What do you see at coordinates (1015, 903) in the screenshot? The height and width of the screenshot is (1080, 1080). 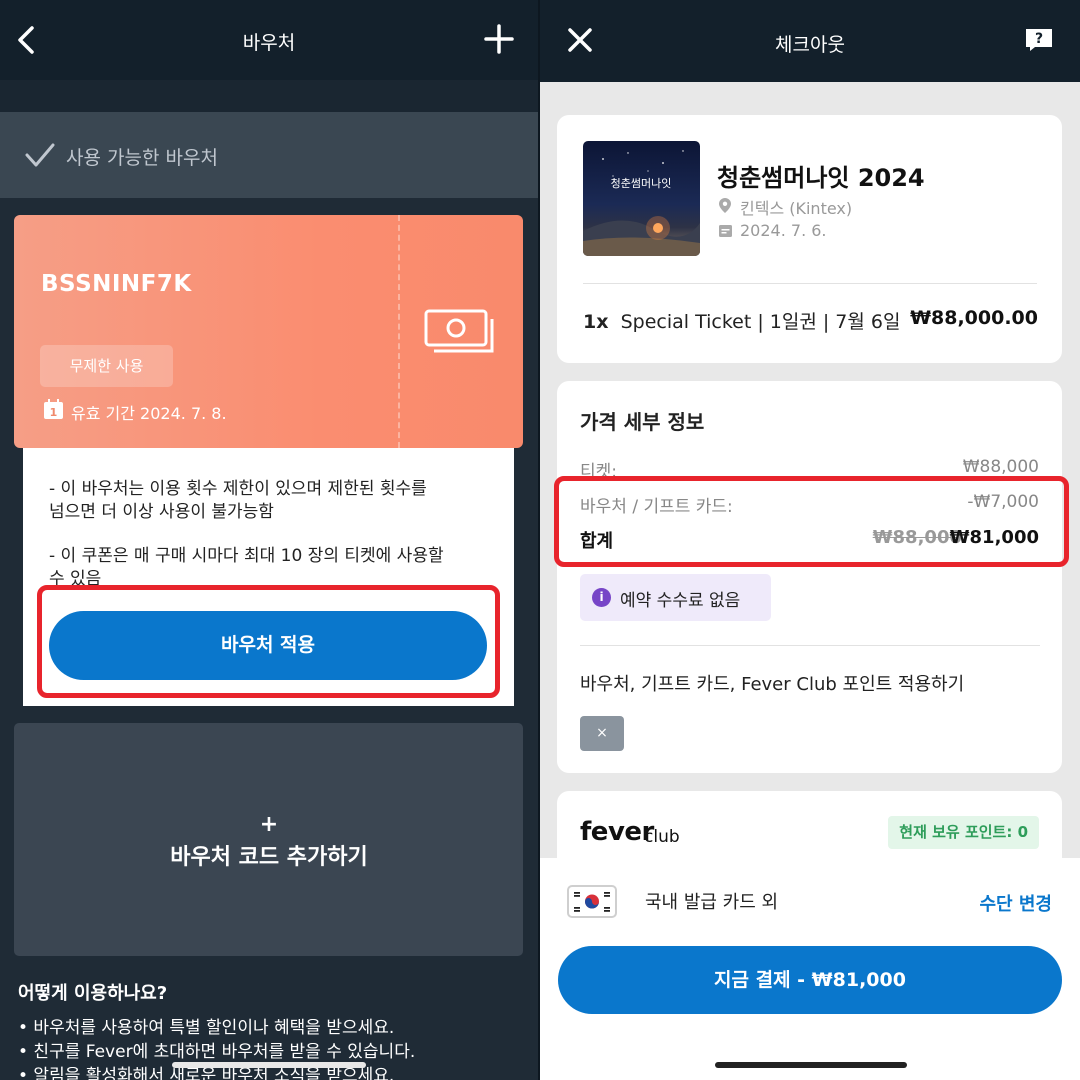 I see `change-payment-link: 수단 변경` at bounding box center [1015, 903].